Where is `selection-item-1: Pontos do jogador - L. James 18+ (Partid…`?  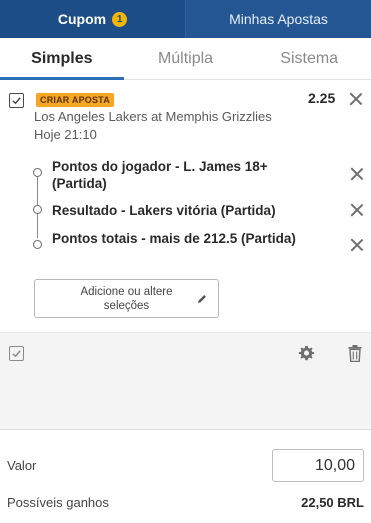
selection-item-1: Pontos do jogador - L. James 18+ (Partid… is located at coordinates (160, 175).